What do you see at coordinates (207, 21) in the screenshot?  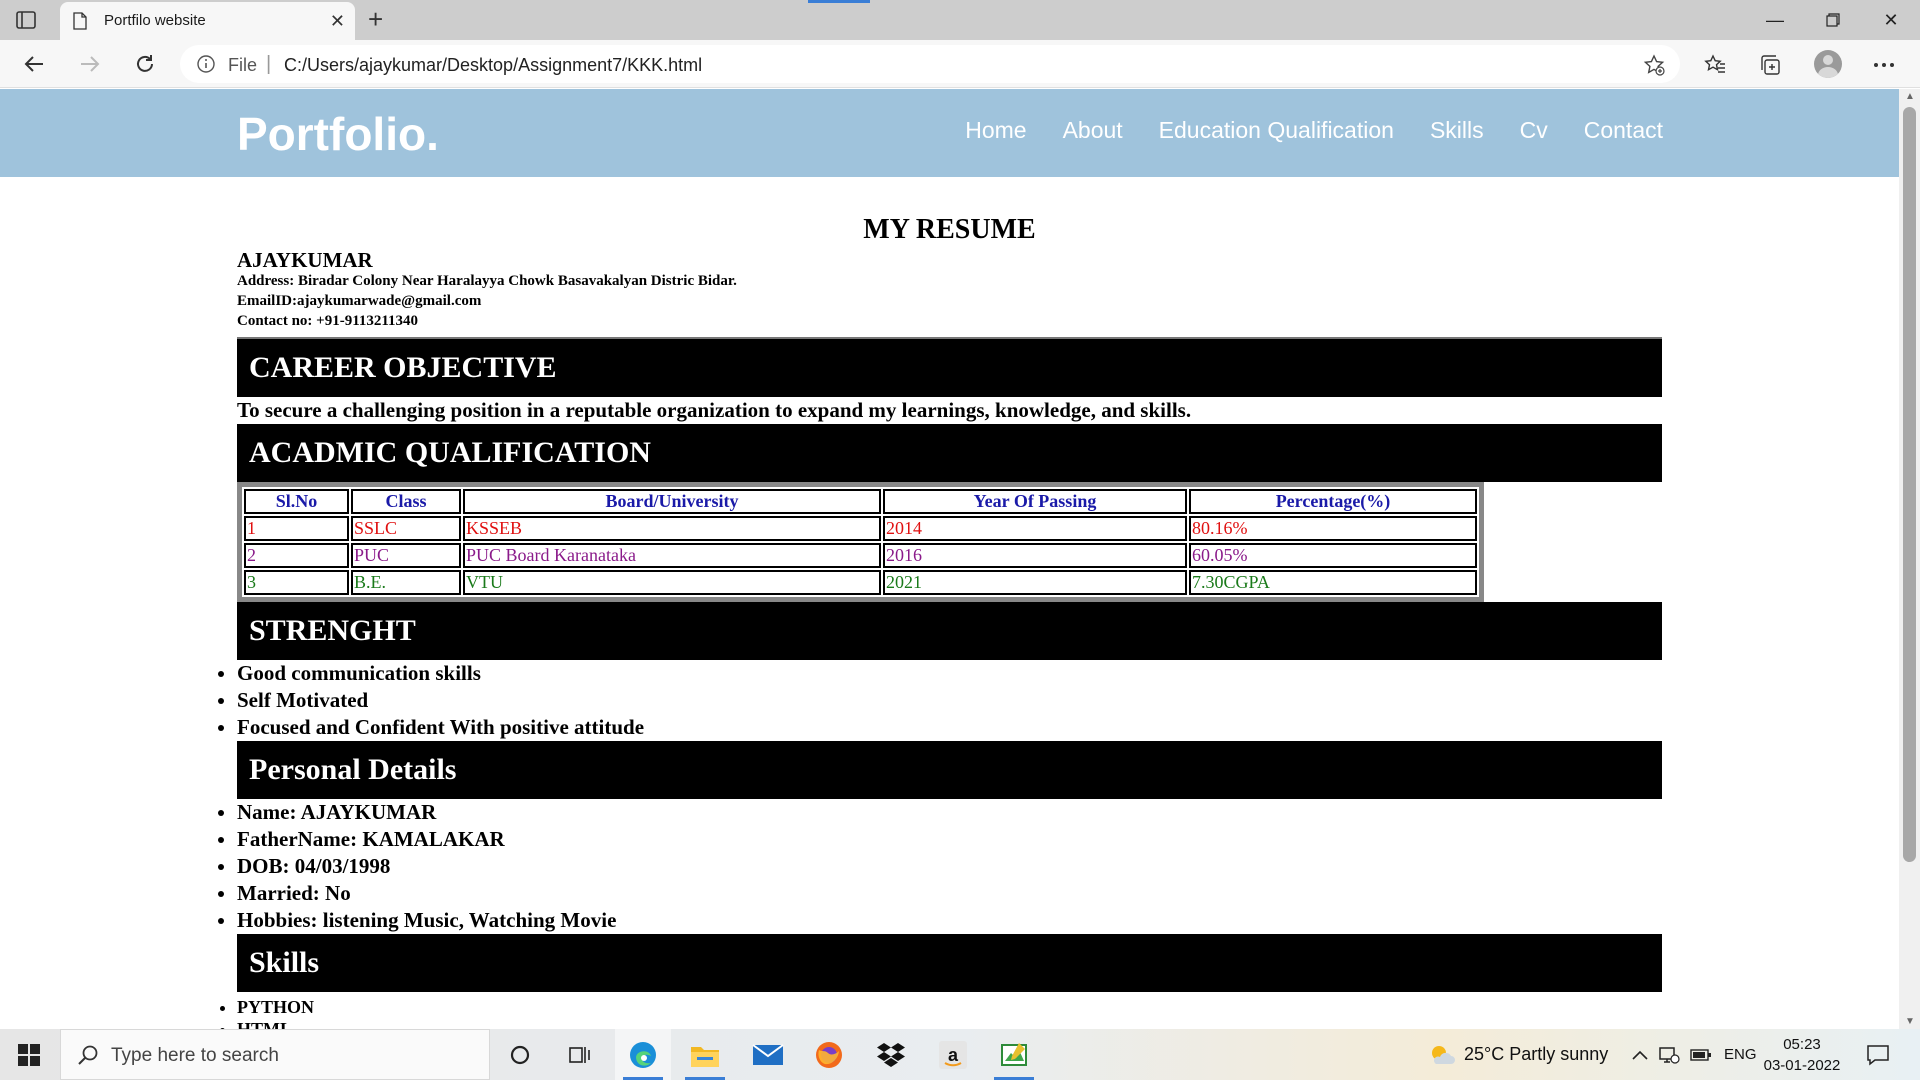 I see `browser-tab: Portfilo website ✕` at bounding box center [207, 21].